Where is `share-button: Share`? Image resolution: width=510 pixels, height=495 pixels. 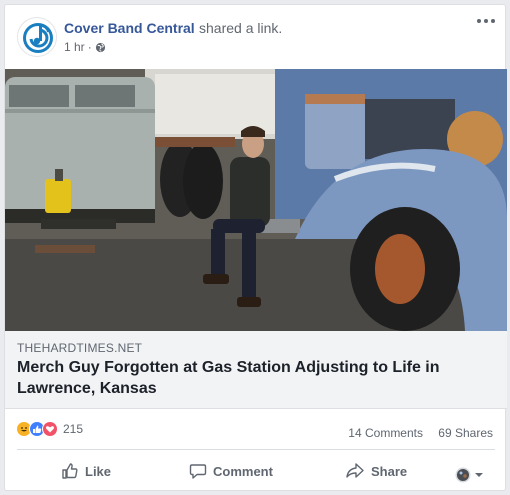 share-button: Share is located at coordinates (376, 471).